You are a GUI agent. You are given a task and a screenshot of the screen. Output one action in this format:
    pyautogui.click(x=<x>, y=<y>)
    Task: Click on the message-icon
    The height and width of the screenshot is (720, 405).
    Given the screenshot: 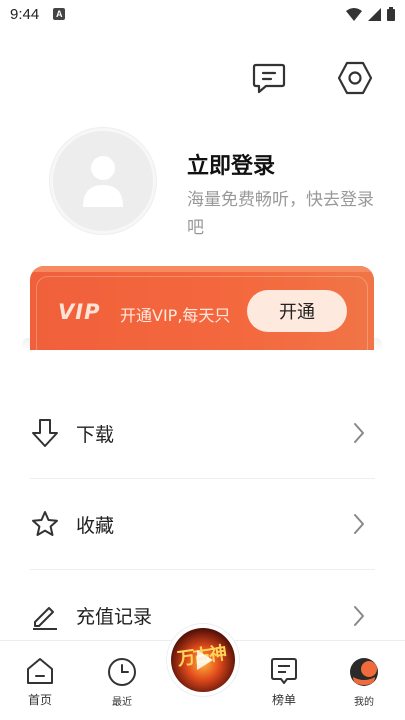 What is the action you would take?
    pyautogui.click(x=269, y=78)
    